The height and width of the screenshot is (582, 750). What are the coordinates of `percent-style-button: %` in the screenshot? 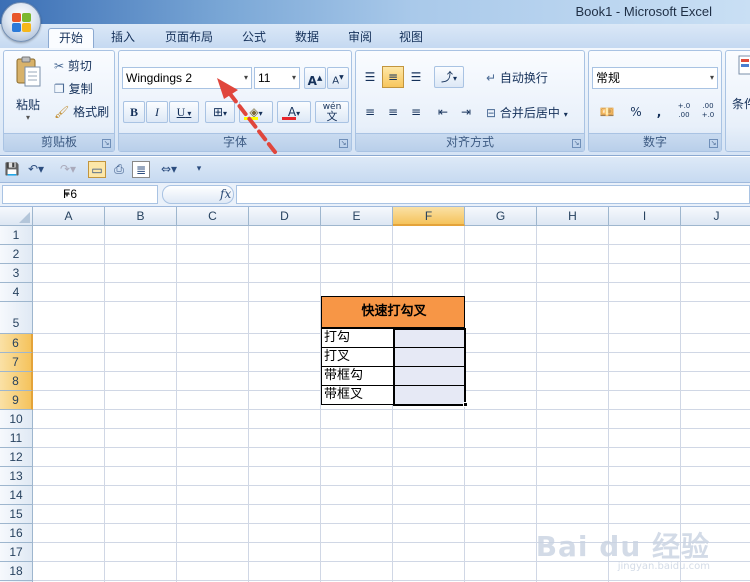 It's located at (636, 112).